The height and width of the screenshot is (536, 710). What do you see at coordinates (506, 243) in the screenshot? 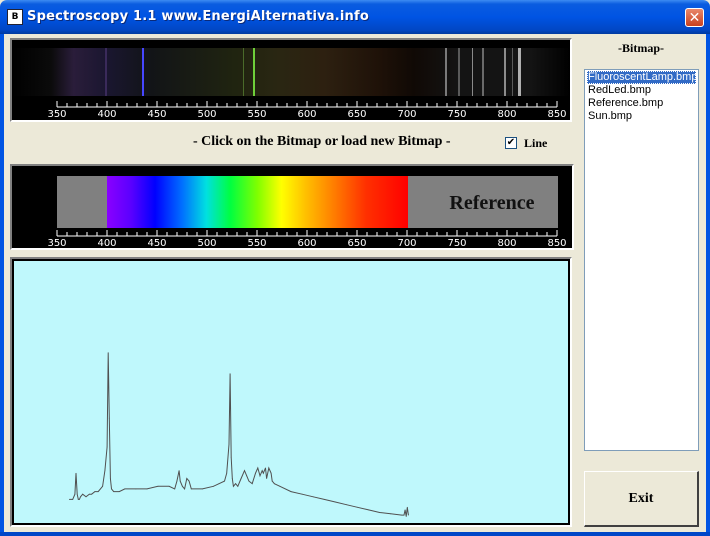
I see `scale-label: 800` at bounding box center [506, 243].